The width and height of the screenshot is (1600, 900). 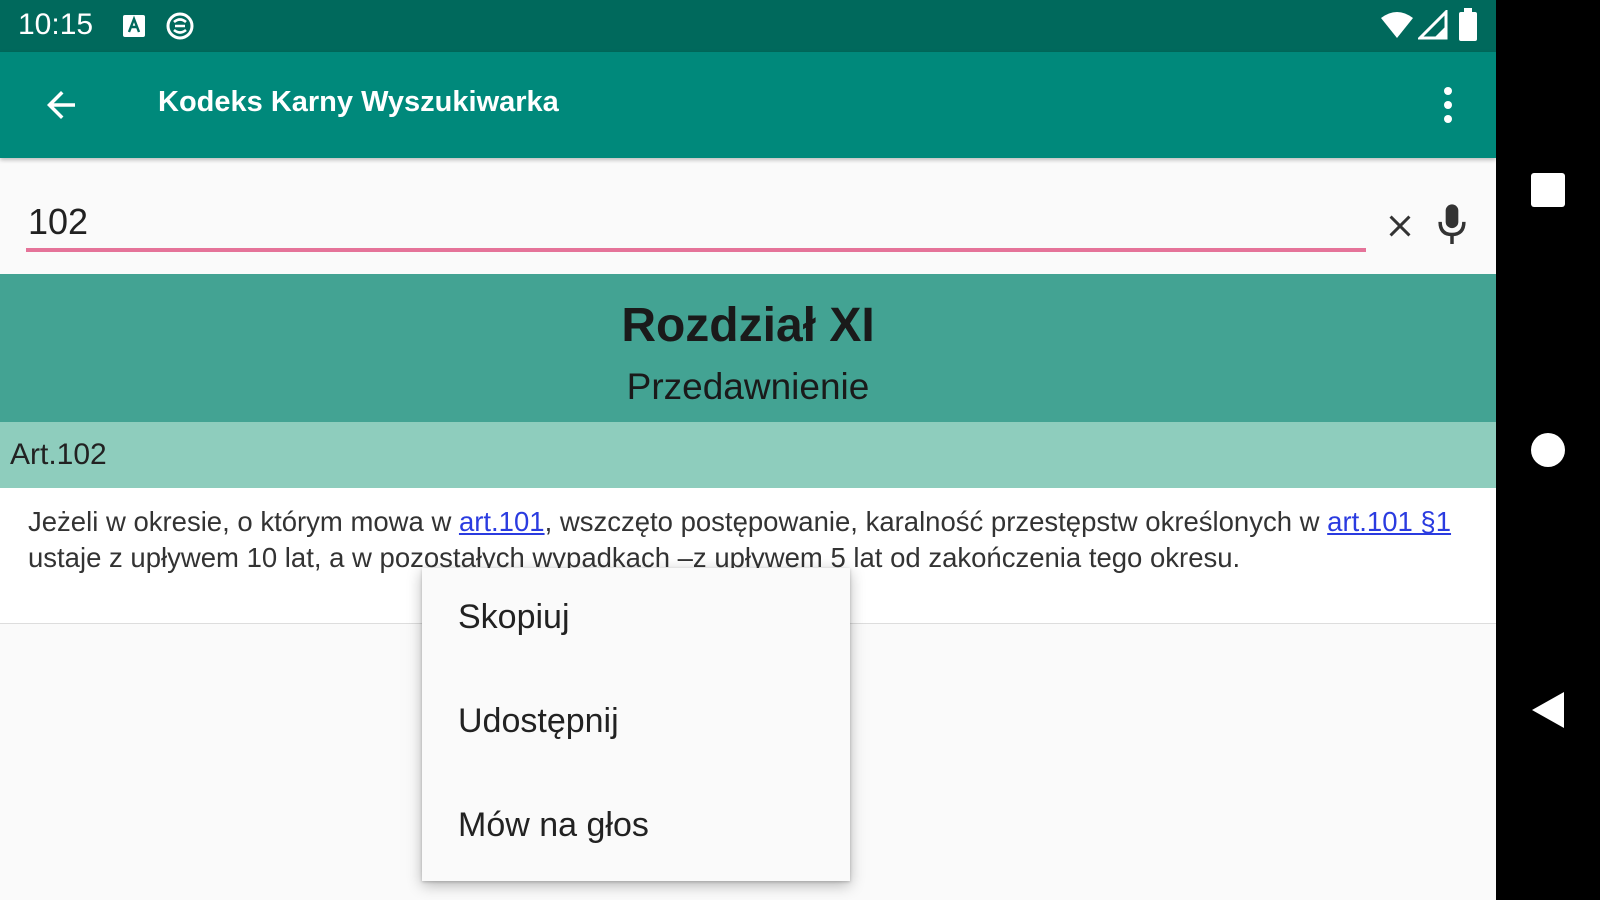 What do you see at coordinates (636, 620) in the screenshot?
I see `menu-item-copy: Skopiuj` at bounding box center [636, 620].